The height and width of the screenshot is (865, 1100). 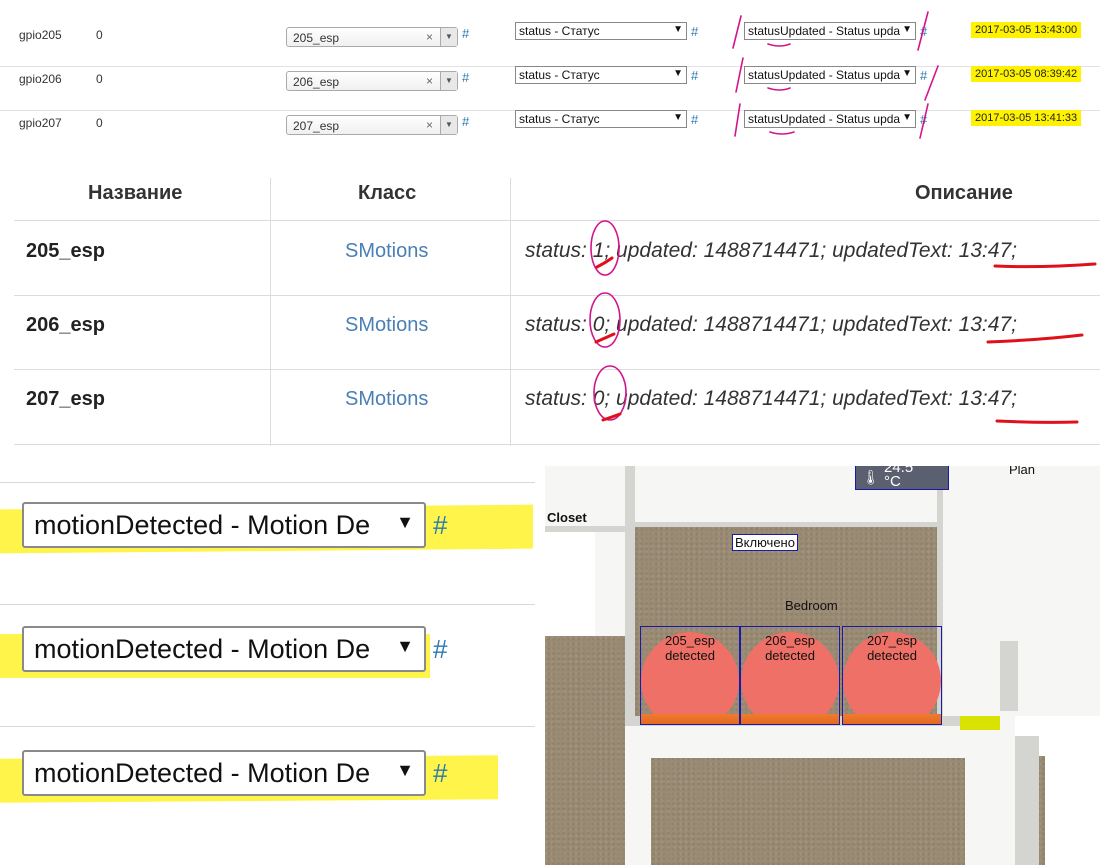 I want to click on sensor-label: 206_esp detected, so click(x=790, y=648).